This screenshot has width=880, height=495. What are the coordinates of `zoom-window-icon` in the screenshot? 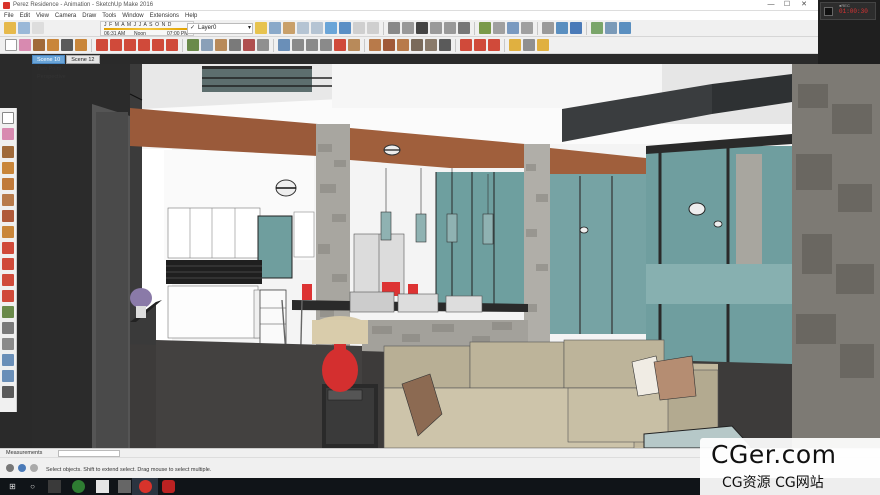 It's located at (326, 45).